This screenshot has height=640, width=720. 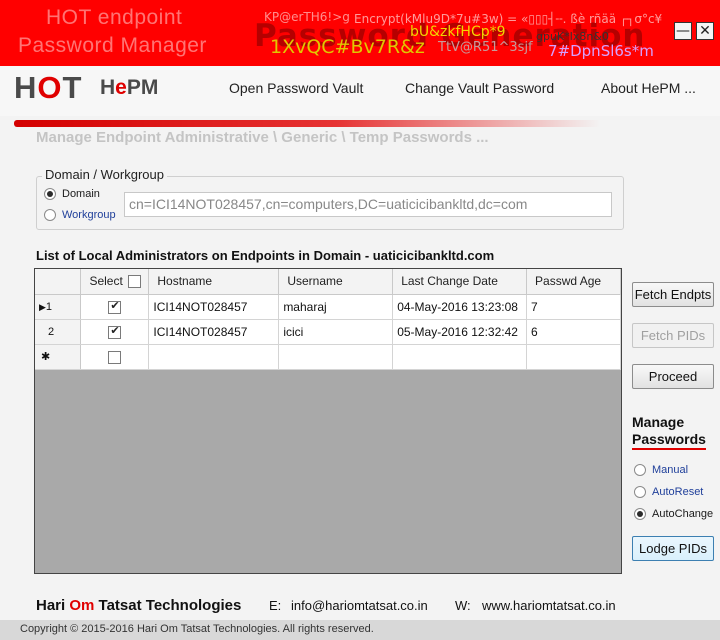 What do you see at coordinates (296, 88) in the screenshot?
I see `menu-open-vault: Open Password Vault` at bounding box center [296, 88].